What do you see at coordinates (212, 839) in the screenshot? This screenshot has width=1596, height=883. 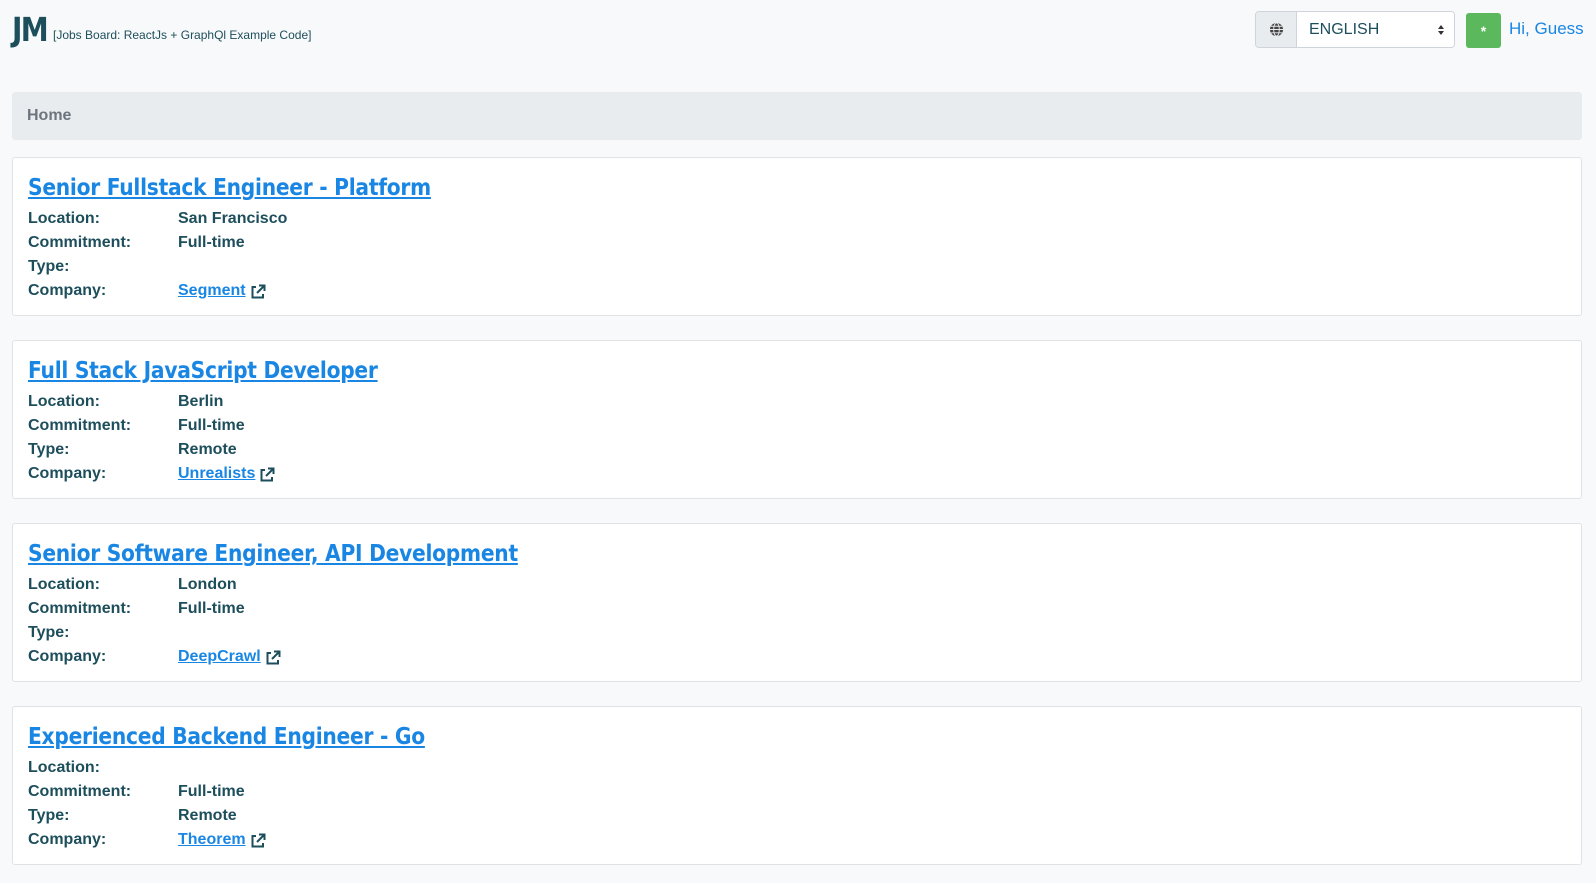 I see `company-name: Theorem` at bounding box center [212, 839].